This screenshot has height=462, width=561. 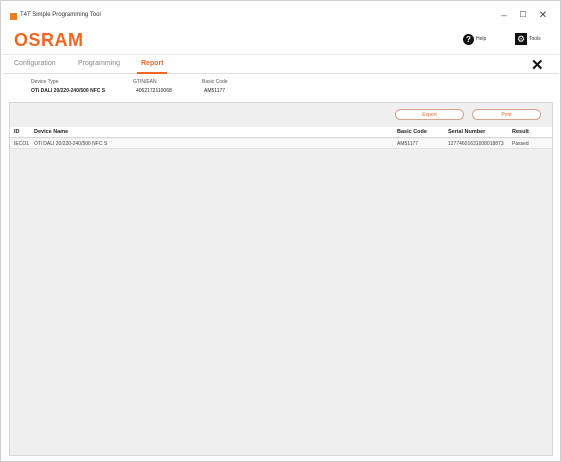 I want to click on help-button: ? Help, so click(x=474, y=39).